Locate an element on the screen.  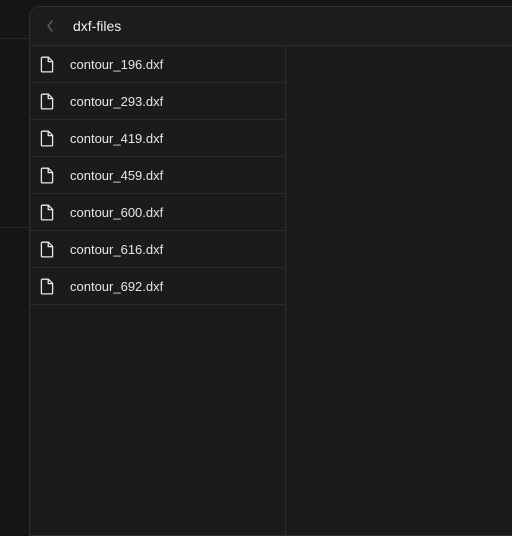
file-name: contour_293.dxf is located at coordinates (117, 101).